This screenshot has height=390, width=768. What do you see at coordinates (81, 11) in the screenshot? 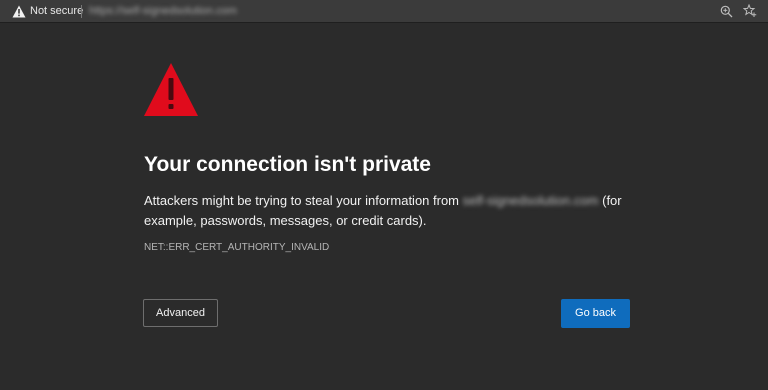
I see `address-bar-divider` at bounding box center [81, 11].